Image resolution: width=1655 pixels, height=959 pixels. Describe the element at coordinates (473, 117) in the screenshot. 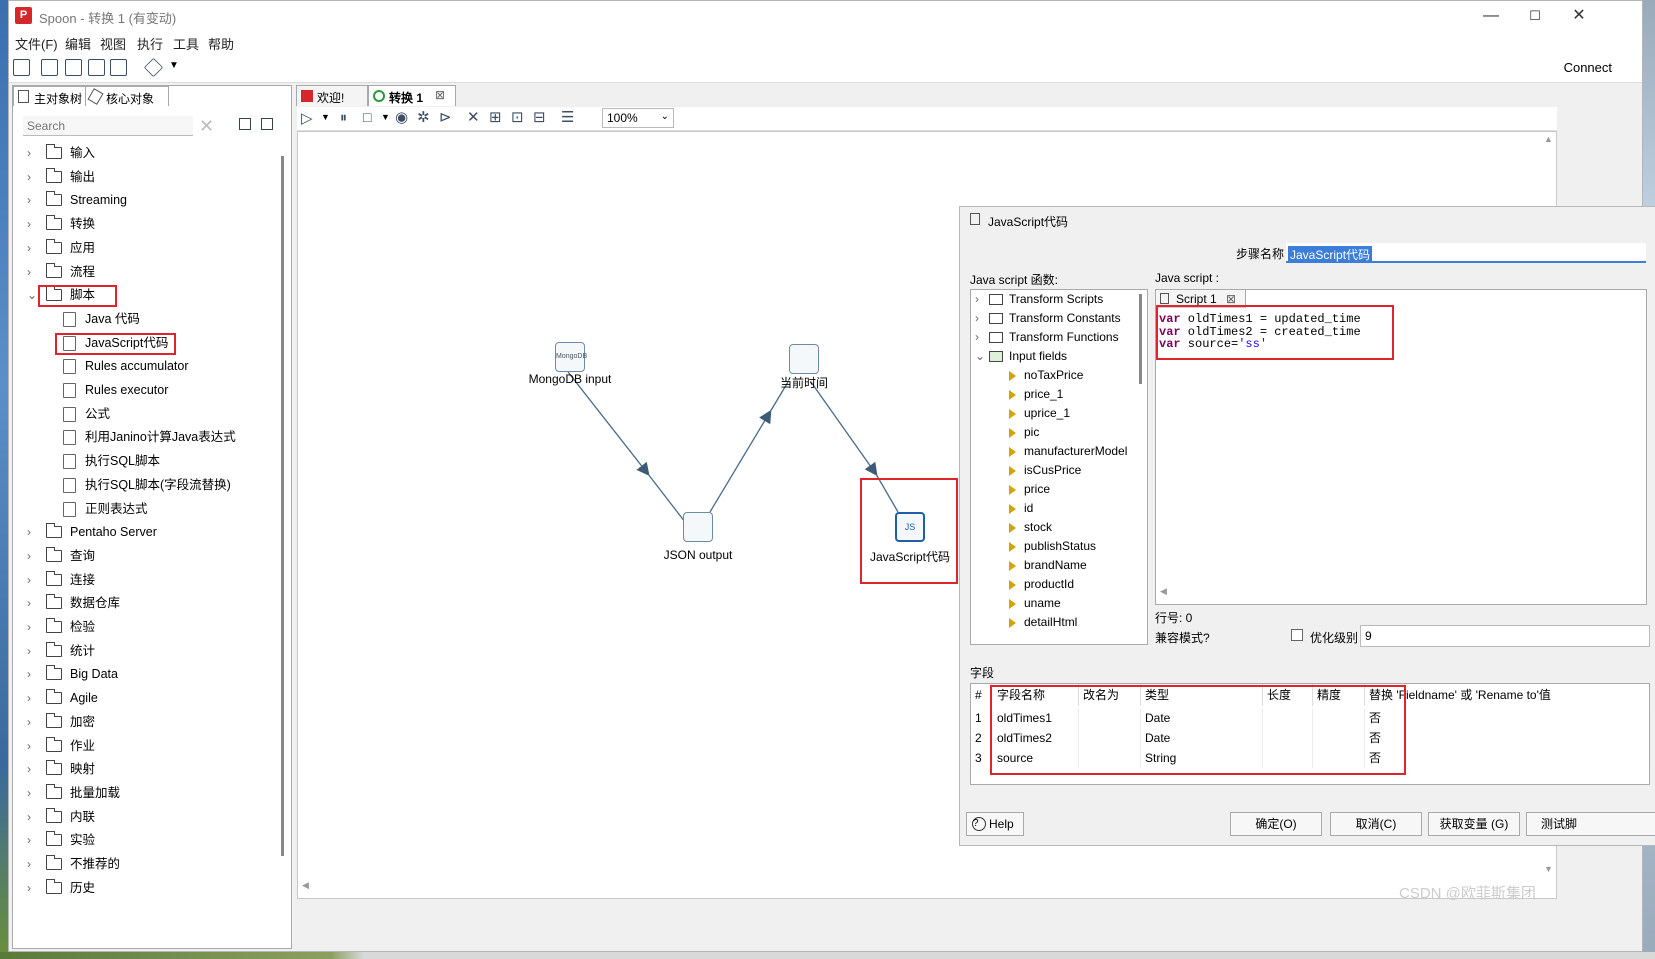

I see `verify-icon: ✕` at that location.